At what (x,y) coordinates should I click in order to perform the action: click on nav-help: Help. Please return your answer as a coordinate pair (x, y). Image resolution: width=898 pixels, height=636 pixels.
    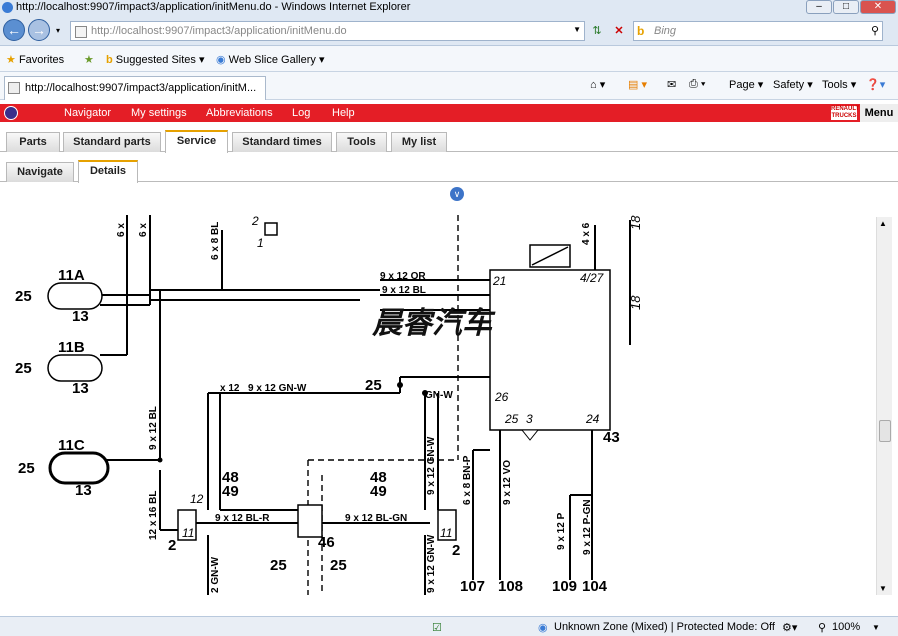
    Looking at the image, I should click on (343, 113).